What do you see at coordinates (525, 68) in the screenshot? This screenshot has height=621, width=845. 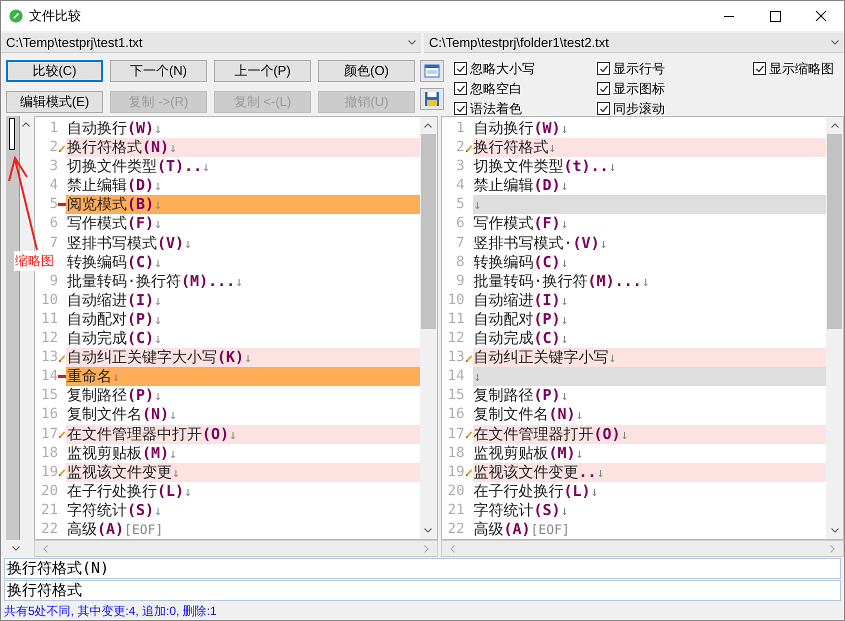 I see `option-checkbox: 忽略大小写` at bounding box center [525, 68].